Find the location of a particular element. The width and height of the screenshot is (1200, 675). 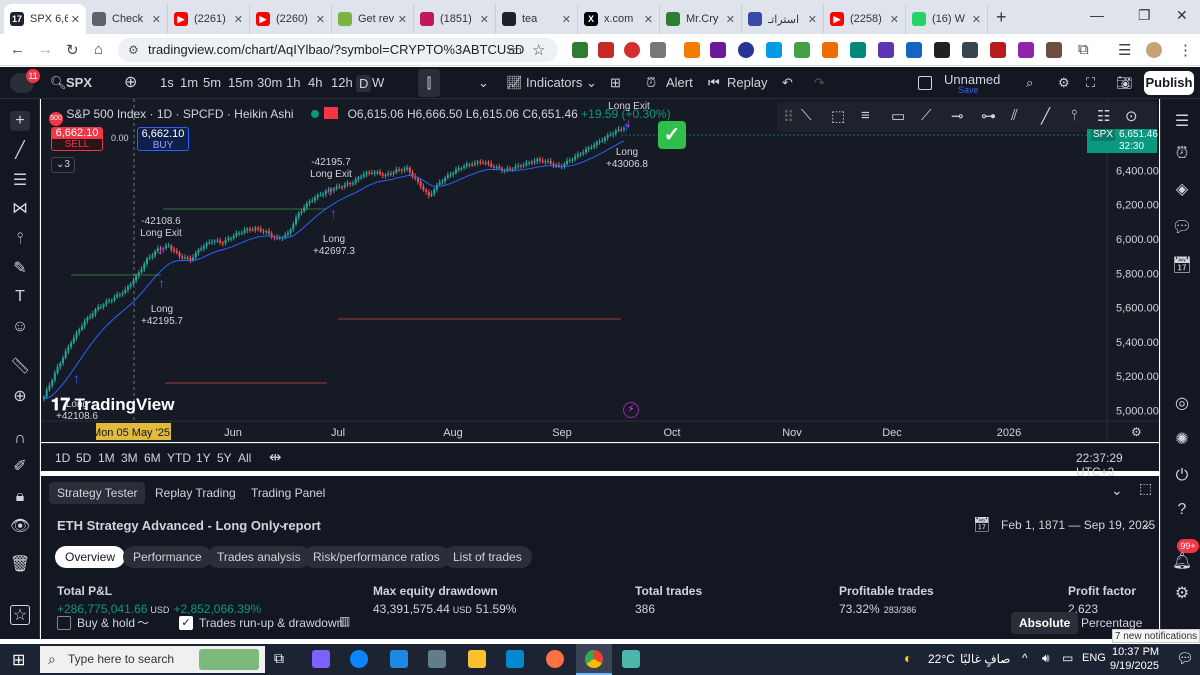

range-3m: 3M is located at coordinates (129, 458).